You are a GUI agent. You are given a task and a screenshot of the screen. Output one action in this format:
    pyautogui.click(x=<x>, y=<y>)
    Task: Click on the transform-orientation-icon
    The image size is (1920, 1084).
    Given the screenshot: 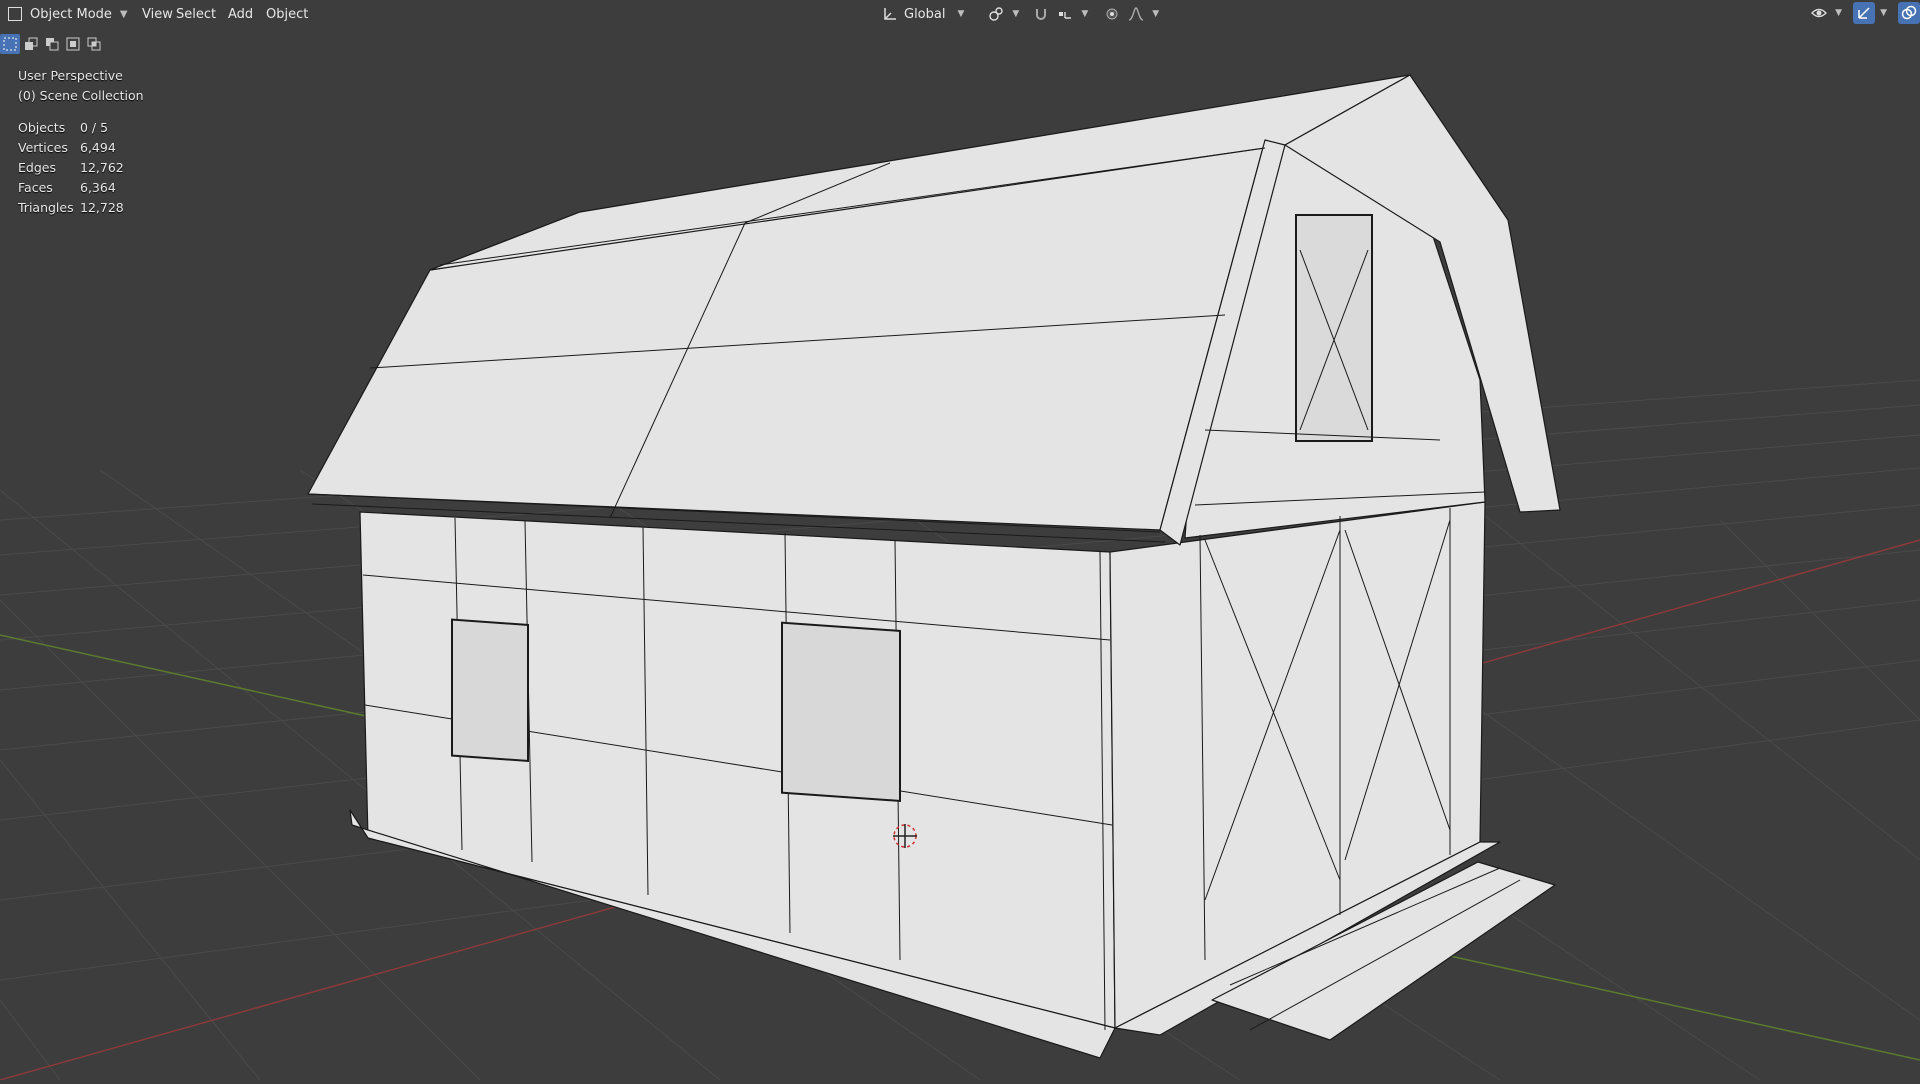 What is the action you would take?
    pyautogui.click(x=890, y=14)
    